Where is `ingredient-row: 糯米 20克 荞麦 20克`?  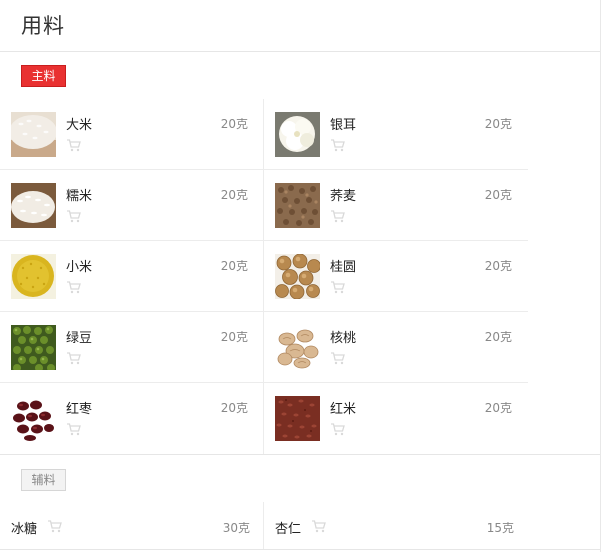 ingredient-row: 糯米 20克 荞麦 20克 is located at coordinates (264, 205).